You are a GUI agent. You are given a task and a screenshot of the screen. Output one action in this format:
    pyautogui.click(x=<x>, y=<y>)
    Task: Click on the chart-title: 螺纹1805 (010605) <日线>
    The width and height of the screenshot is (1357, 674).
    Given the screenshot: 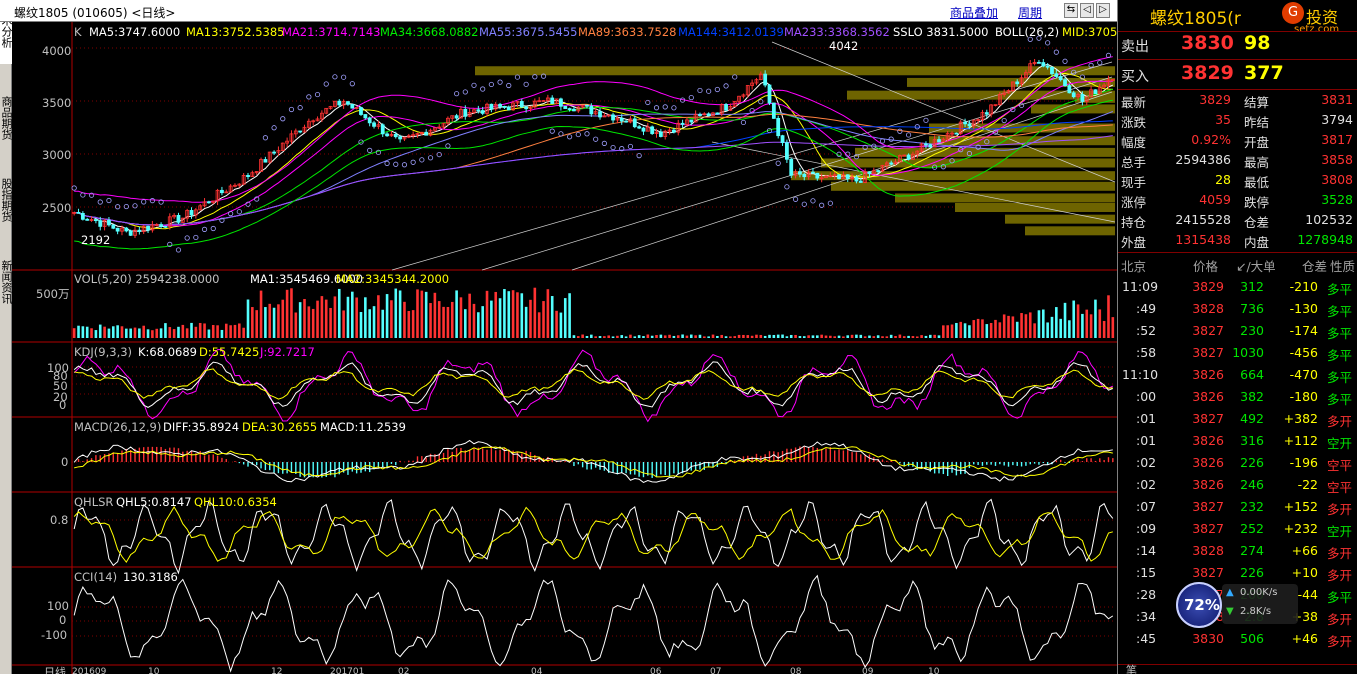 What is the action you would take?
    pyautogui.click(x=95, y=13)
    